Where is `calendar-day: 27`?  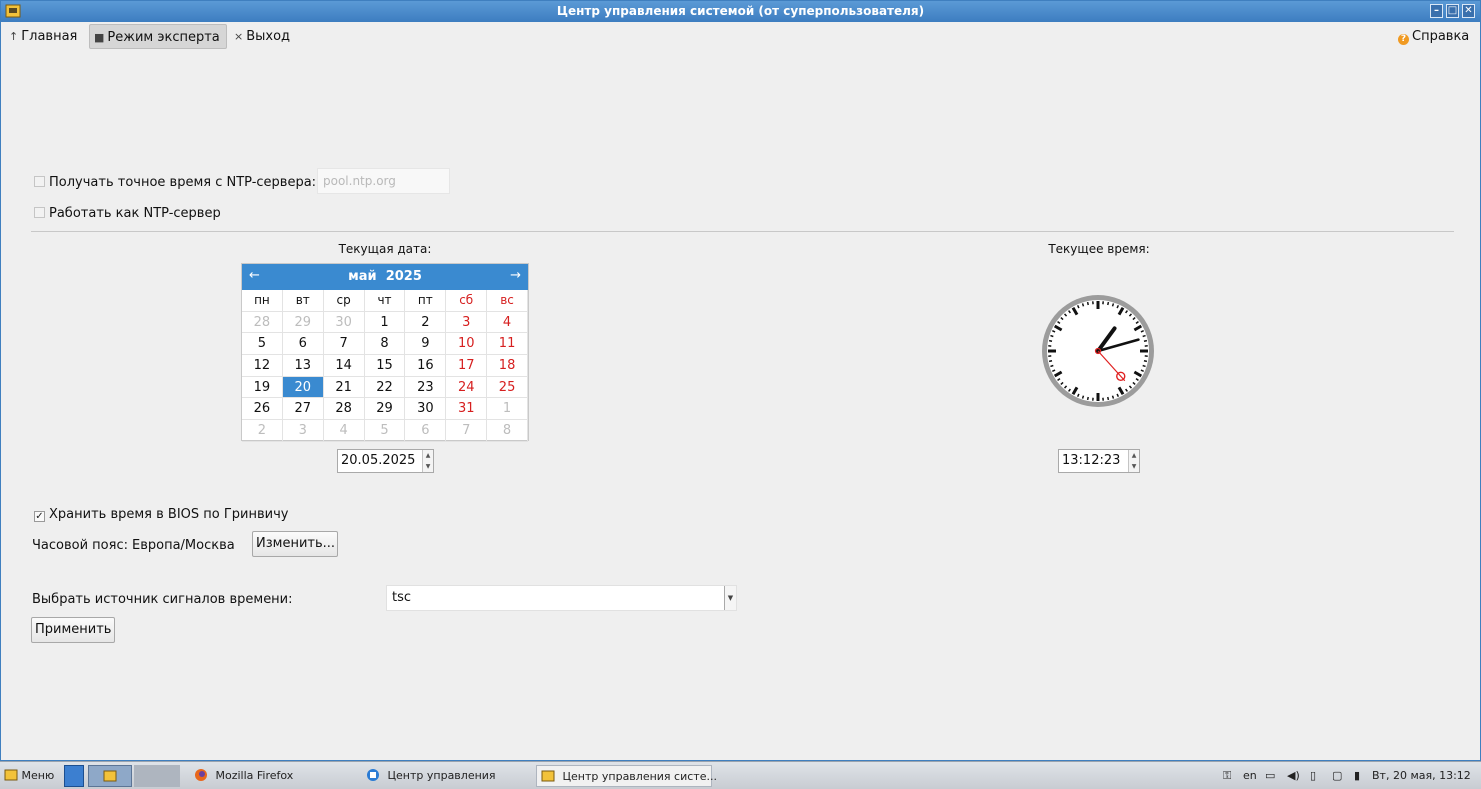
calendar-day: 27 is located at coordinates (303, 409).